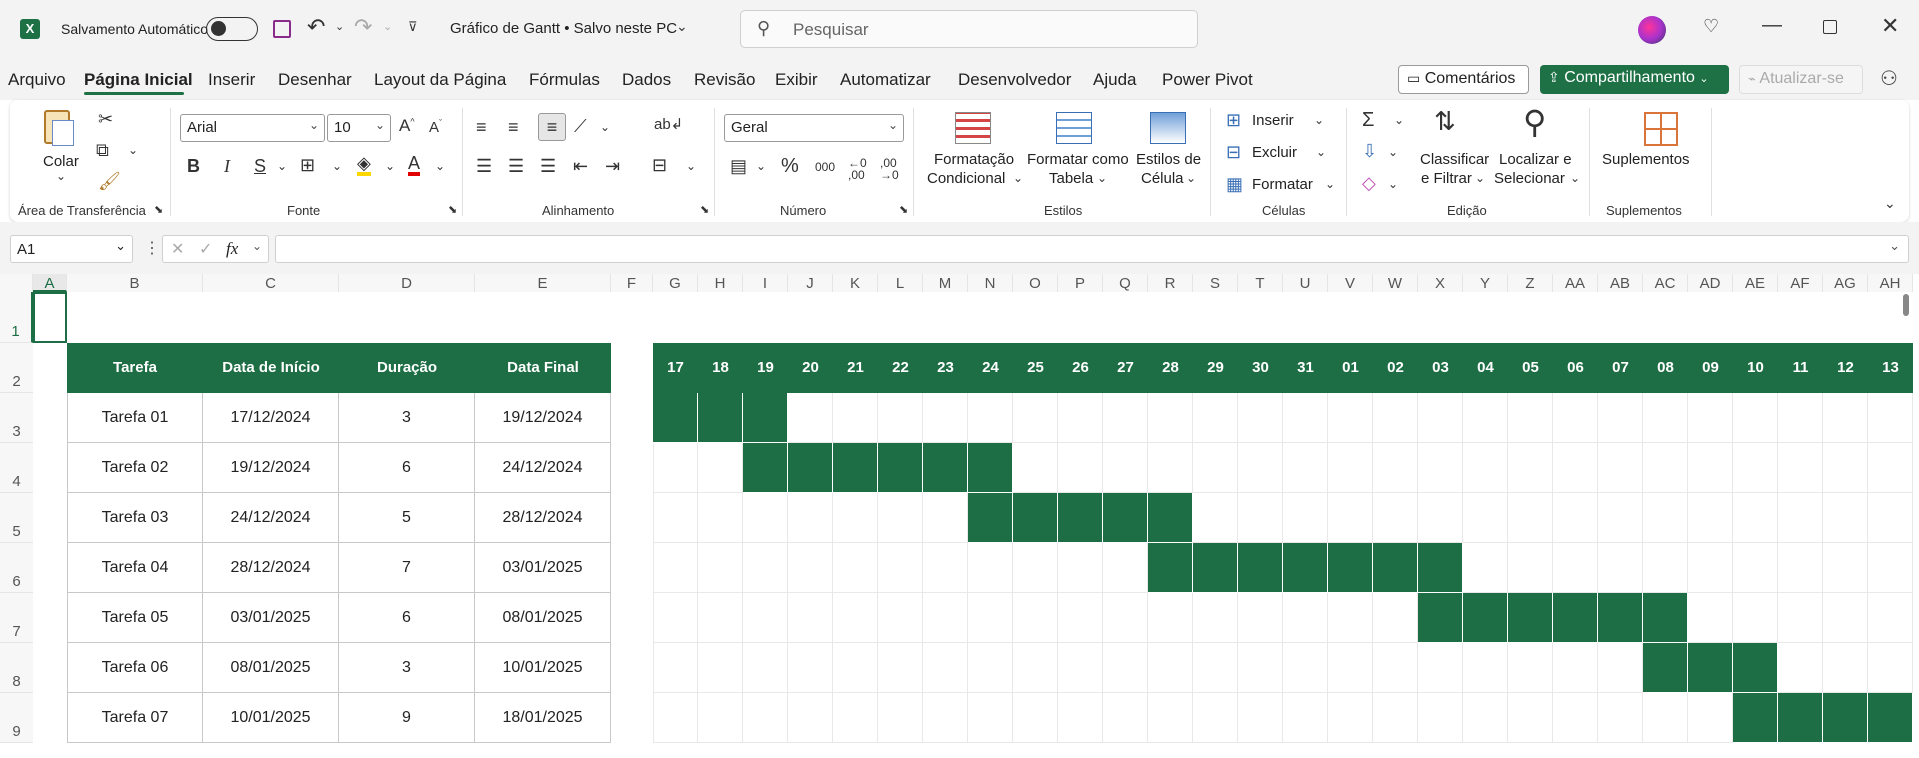  What do you see at coordinates (1652, 30) in the screenshot?
I see `avatar` at bounding box center [1652, 30].